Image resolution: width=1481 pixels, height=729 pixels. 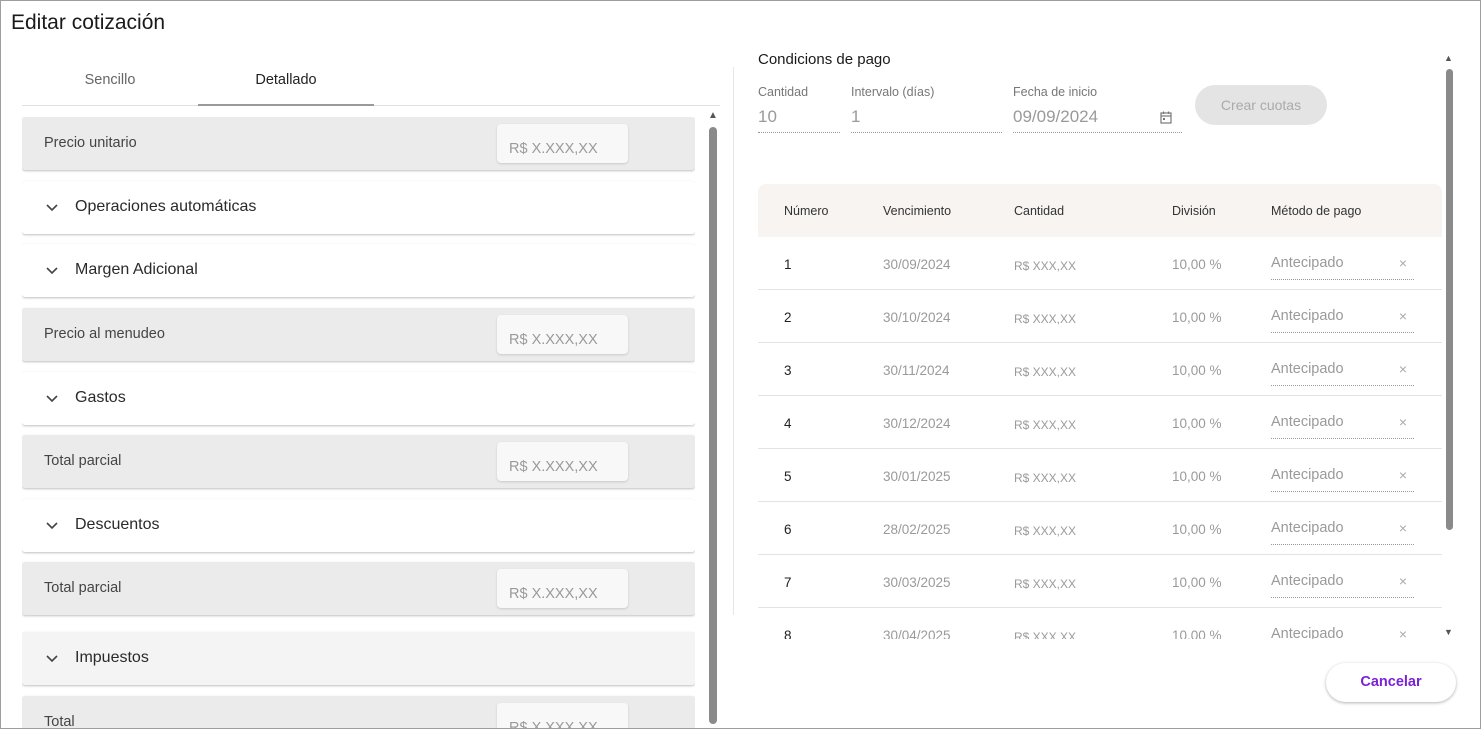 What do you see at coordinates (112, 657) in the screenshot?
I see `section-label: Impuestos` at bounding box center [112, 657].